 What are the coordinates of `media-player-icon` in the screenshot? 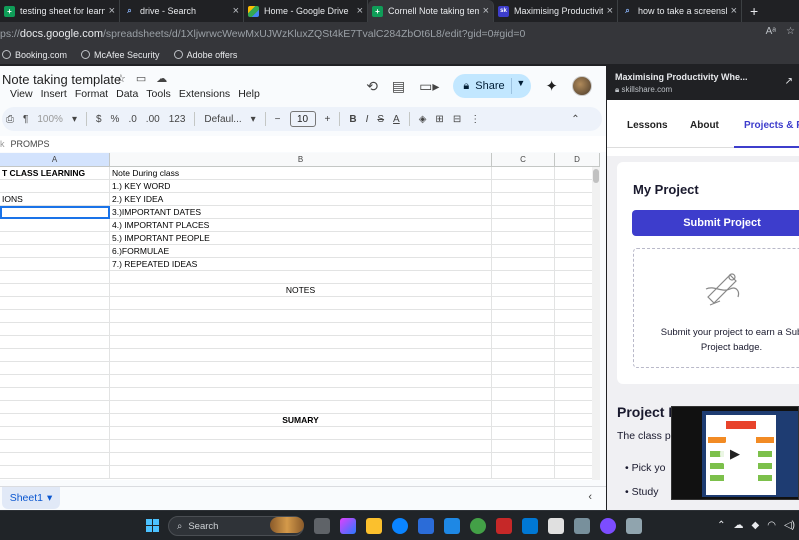 It's located at (556, 526).